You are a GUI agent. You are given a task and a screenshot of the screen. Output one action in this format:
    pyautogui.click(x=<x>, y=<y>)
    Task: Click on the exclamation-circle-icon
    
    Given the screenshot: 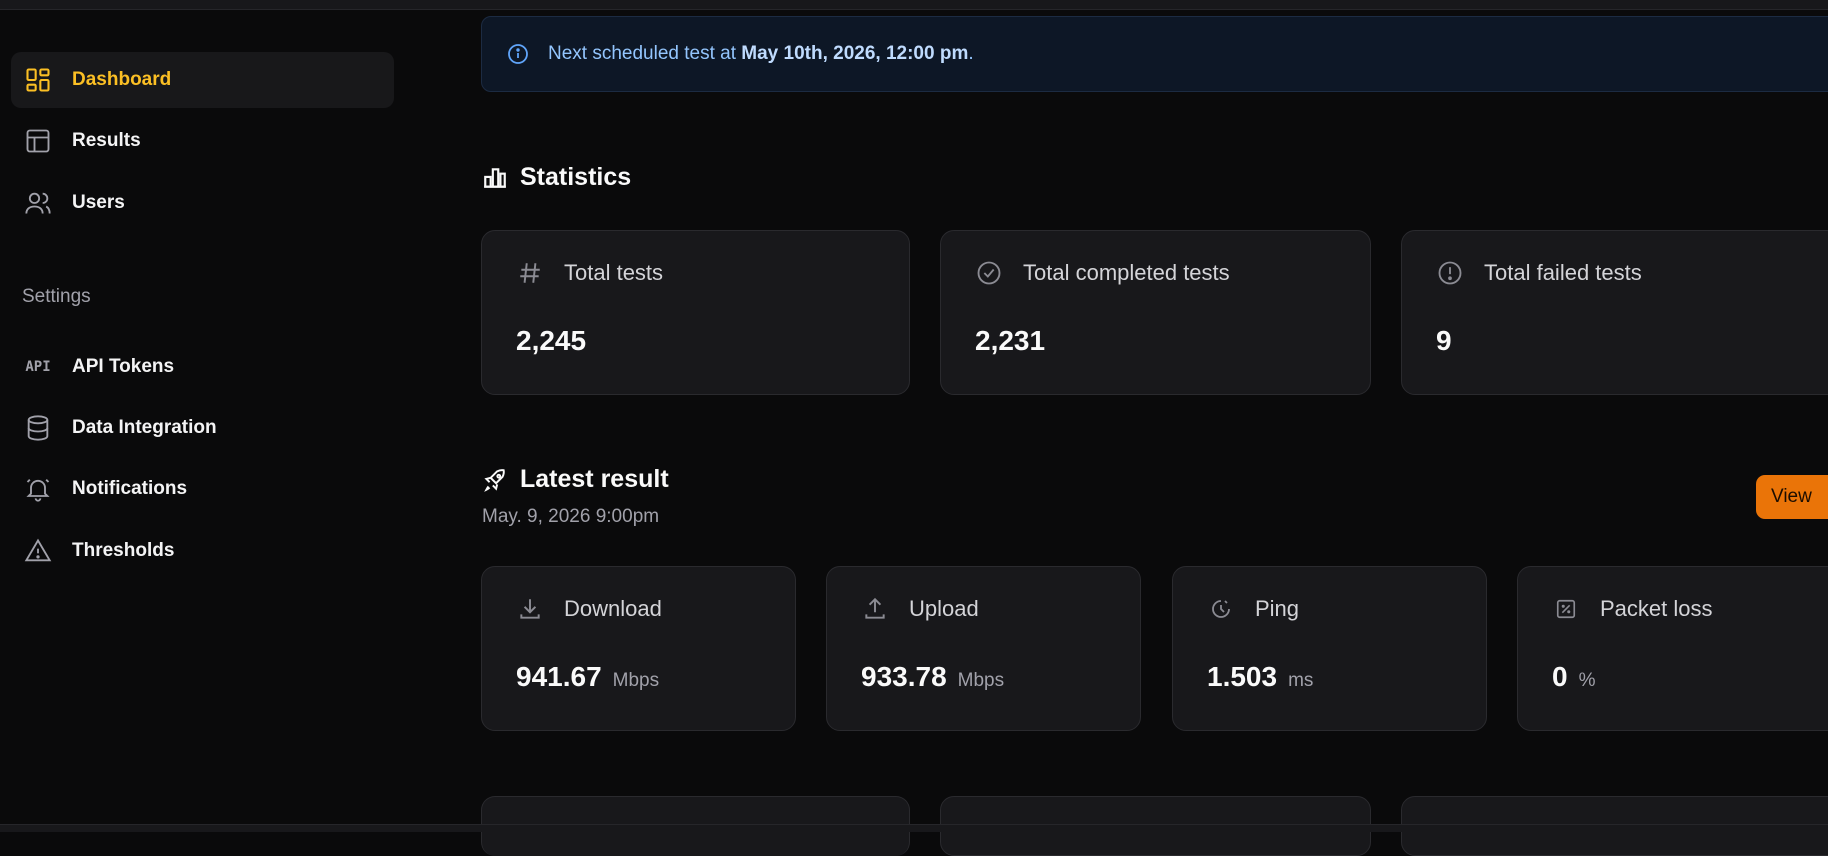 What is the action you would take?
    pyautogui.click(x=1450, y=273)
    